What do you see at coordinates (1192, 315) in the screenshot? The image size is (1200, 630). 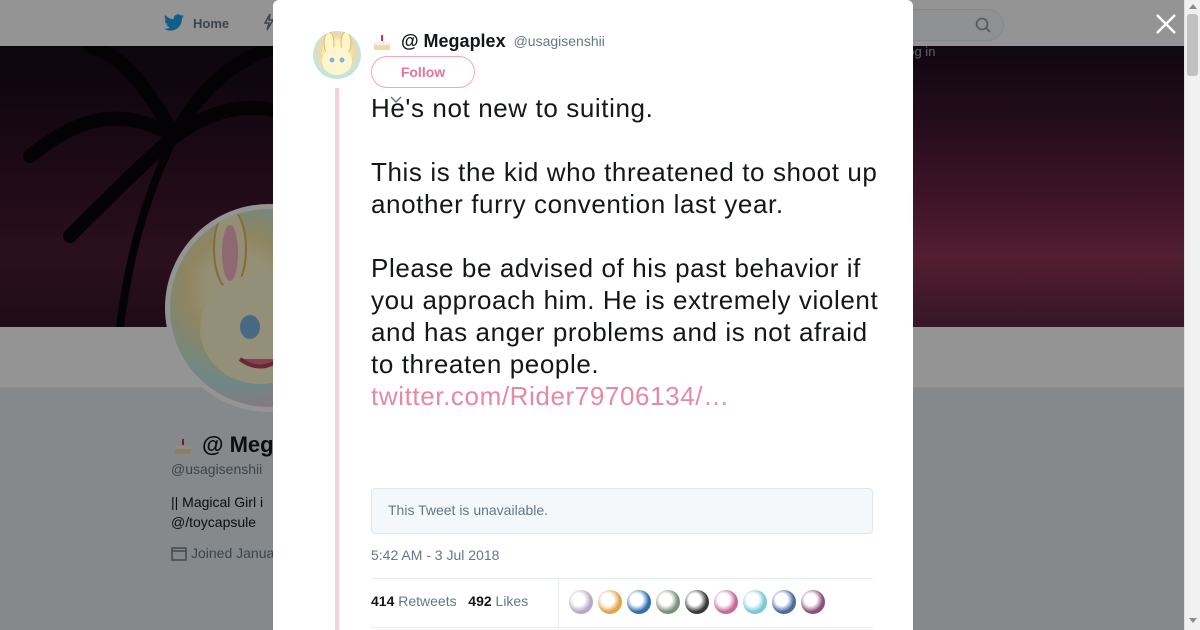 I see `page-scrollbar` at bounding box center [1192, 315].